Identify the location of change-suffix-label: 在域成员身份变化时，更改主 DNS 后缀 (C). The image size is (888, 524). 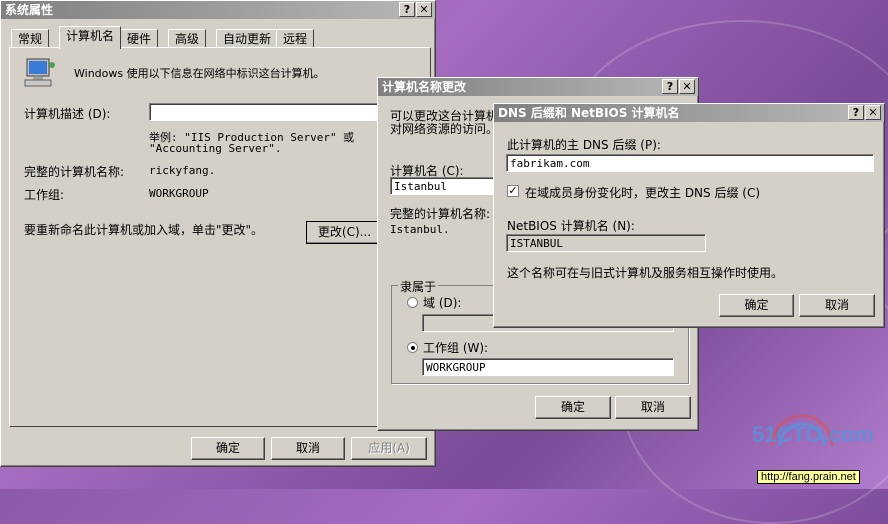
(643, 193).